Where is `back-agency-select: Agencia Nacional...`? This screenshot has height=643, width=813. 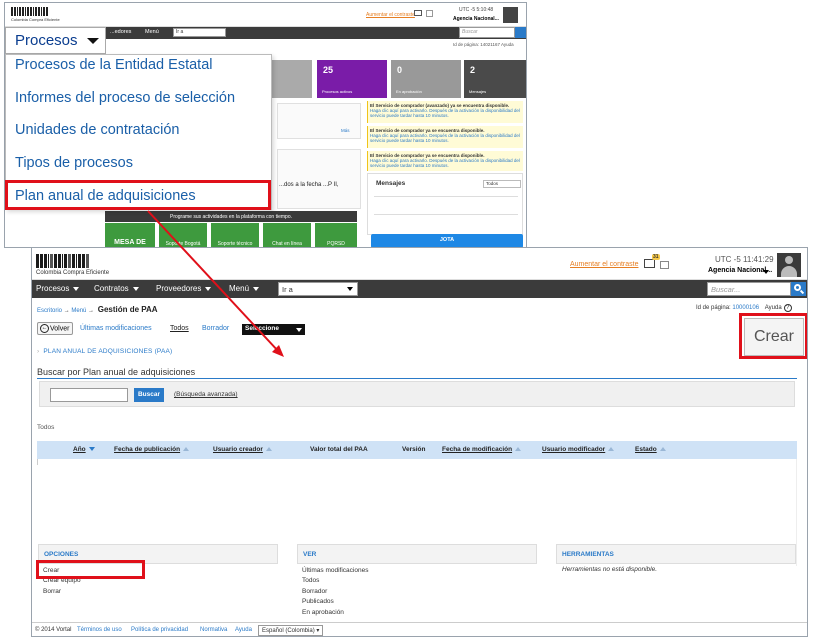 back-agency-select: Agencia Nacional... is located at coordinates (476, 19).